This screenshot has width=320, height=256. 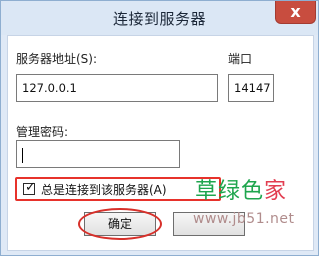 What do you see at coordinates (57, 59) in the screenshot?
I see `server-address-label: 服务器地址(S):` at bounding box center [57, 59].